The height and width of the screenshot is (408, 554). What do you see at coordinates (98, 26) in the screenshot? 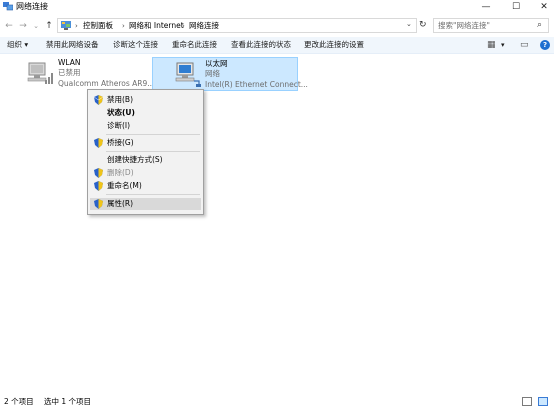
I see `breadcrumb-control-panel: 控制面板` at bounding box center [98, 26].